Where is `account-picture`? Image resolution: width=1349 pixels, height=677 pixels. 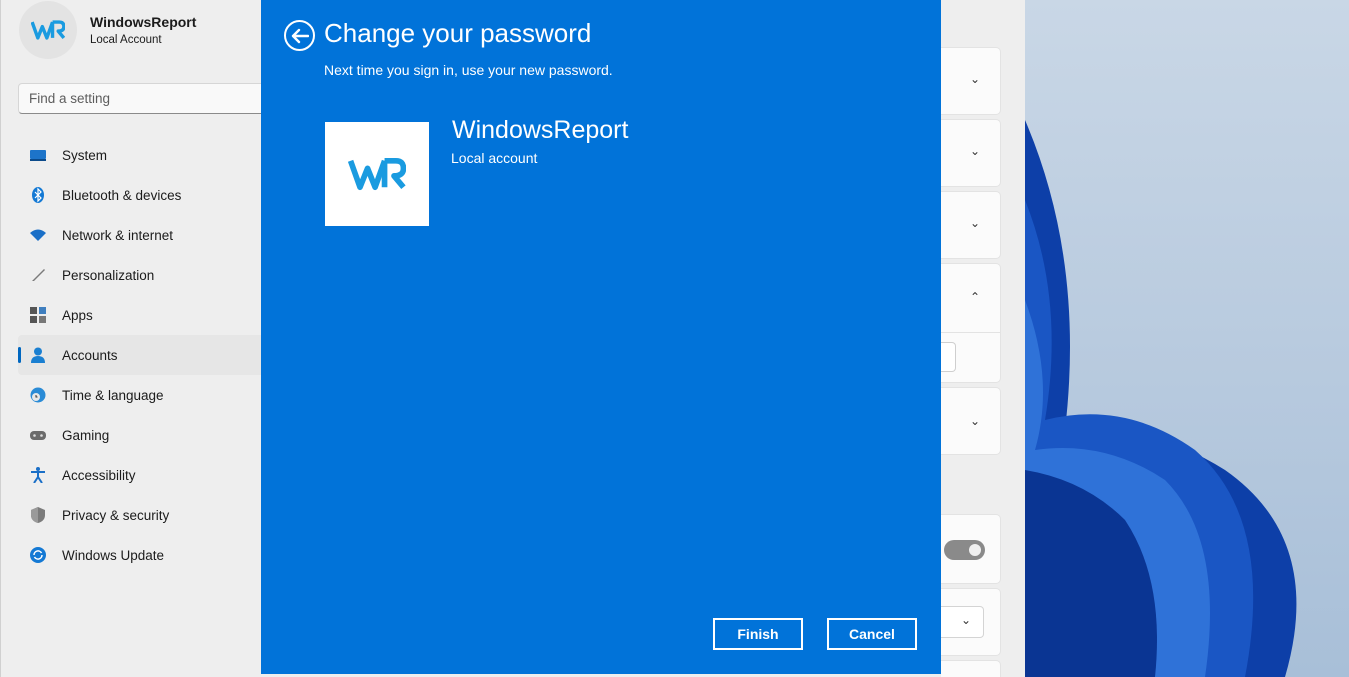
account-picture is located at coordinates (377, 174).